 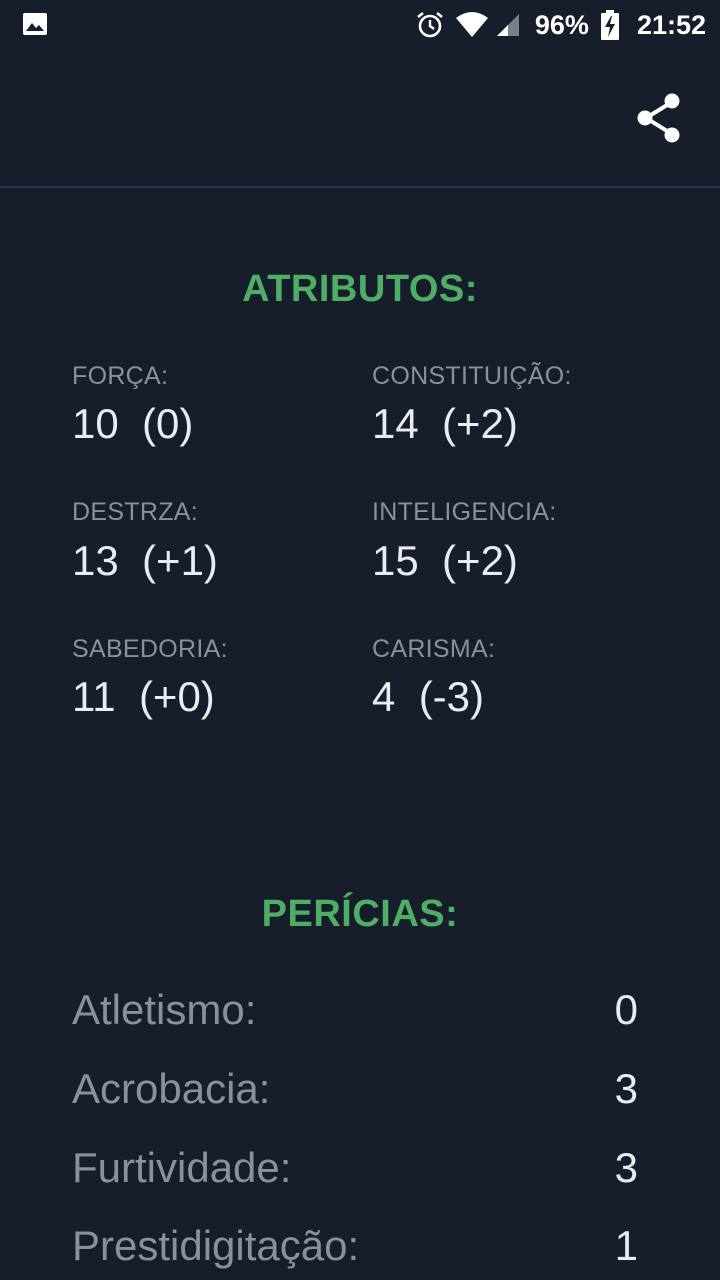 What do you see at coordinates (150, 649) in the screenshot?
I see `attribute-label-sabedoria: SABEDORIA:` at bounding box center [150, 649].